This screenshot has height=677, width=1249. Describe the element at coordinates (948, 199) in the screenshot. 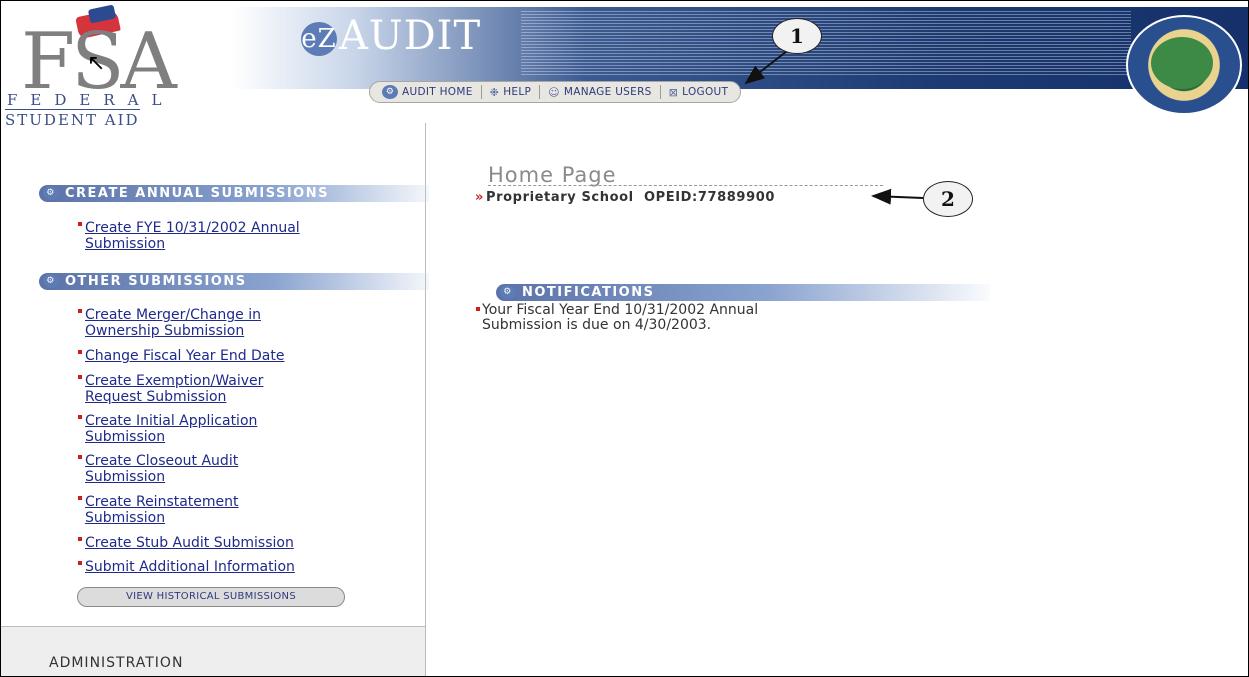

I see `callout-2: 2` at that location.